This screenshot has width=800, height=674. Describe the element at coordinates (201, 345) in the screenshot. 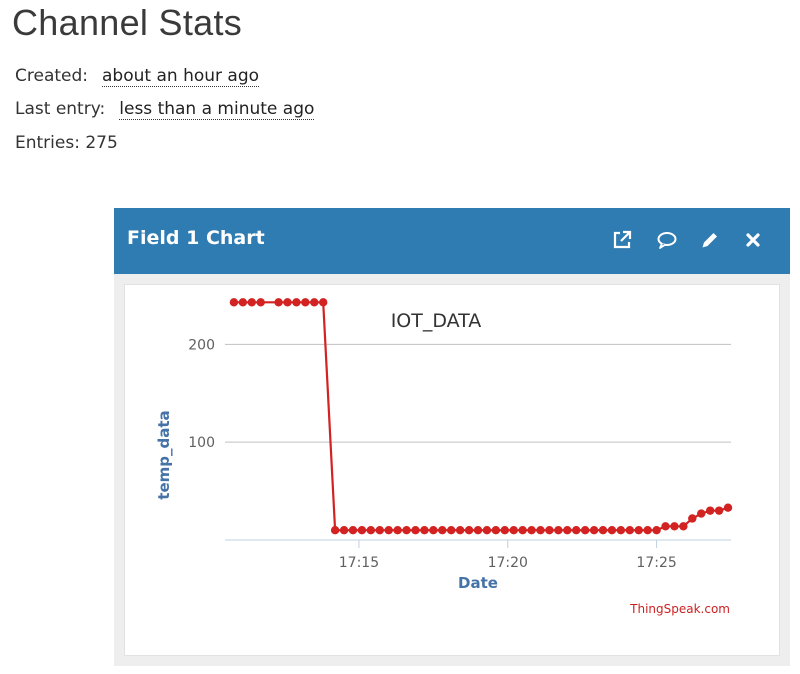

I see `y-tick-label: 200` at that location.